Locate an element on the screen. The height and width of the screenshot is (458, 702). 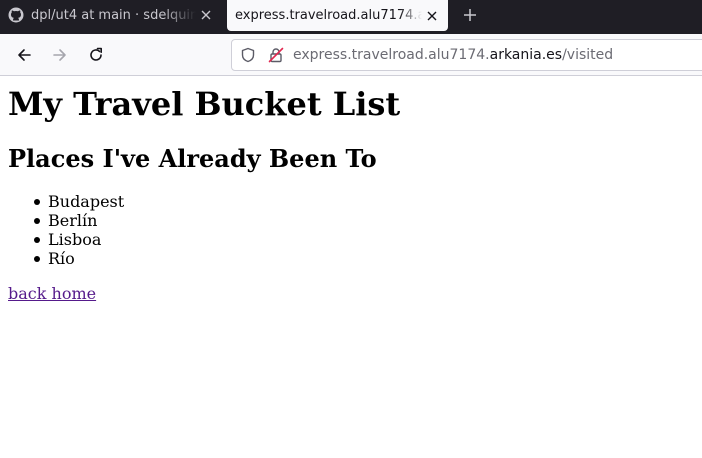
section-heading: Places I've Already Been To is located at coordinates (192, 158).